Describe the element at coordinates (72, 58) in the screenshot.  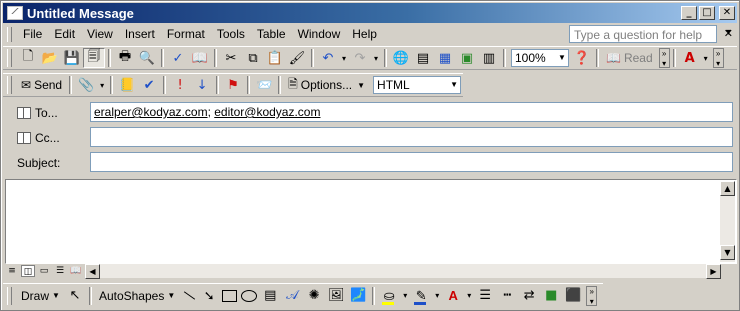
I see `save-icon: 💾` at that location.